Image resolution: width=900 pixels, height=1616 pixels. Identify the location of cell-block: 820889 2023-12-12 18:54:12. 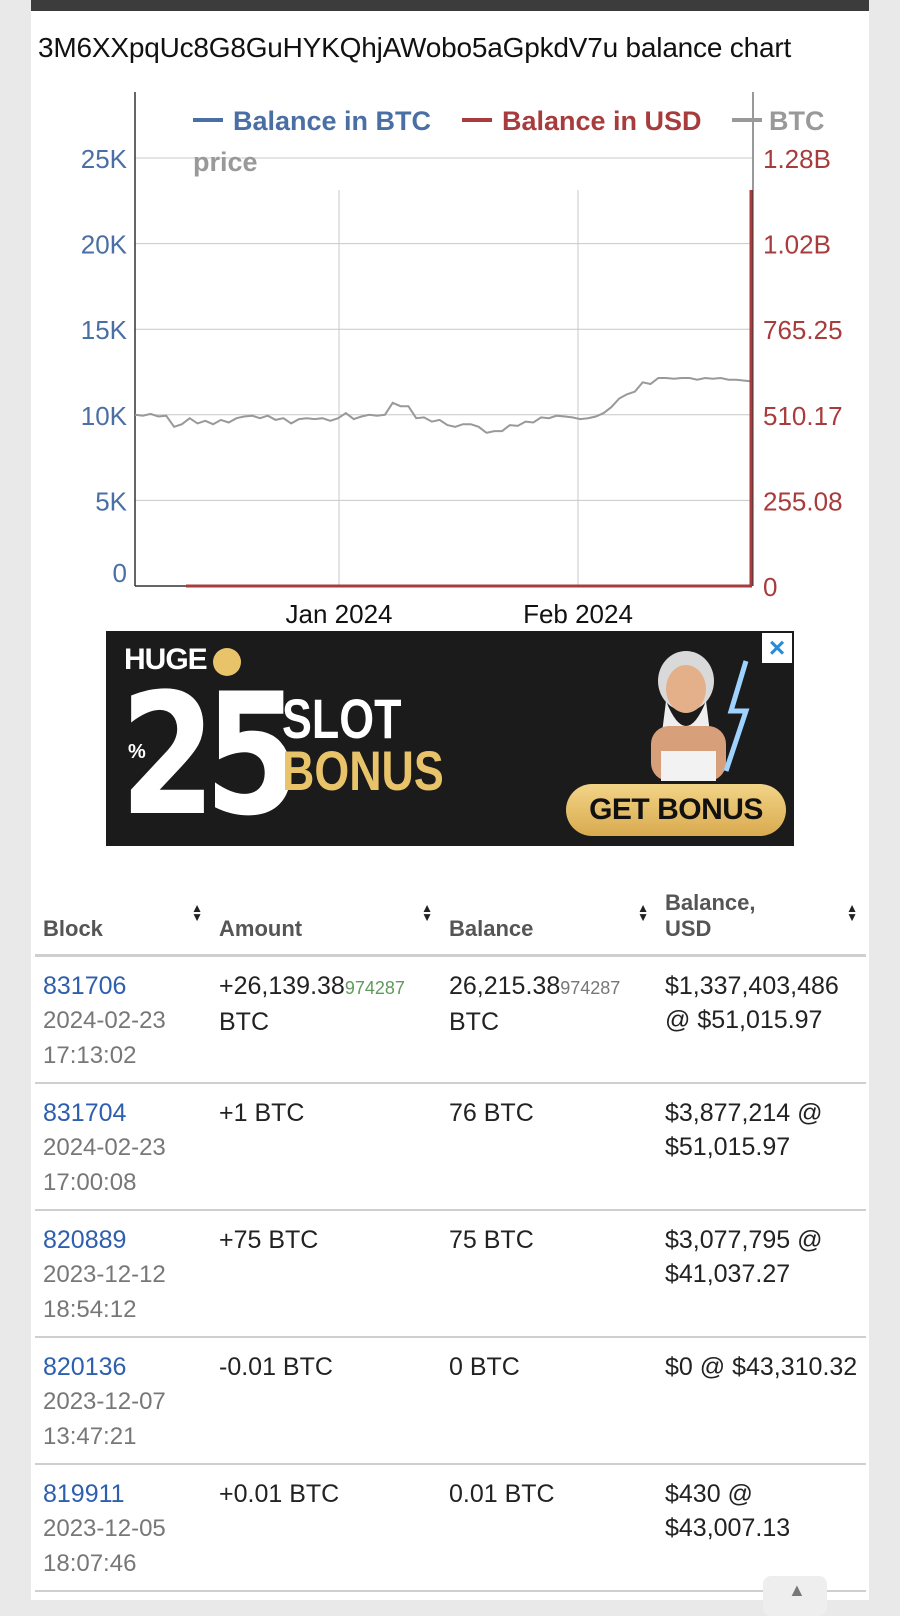
(123, 1274).